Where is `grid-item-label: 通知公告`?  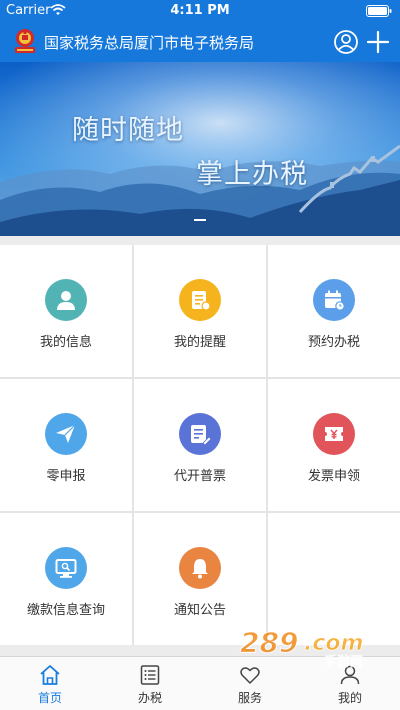
grid-item-label: 通知公告 is located at coordinates (199, 610).